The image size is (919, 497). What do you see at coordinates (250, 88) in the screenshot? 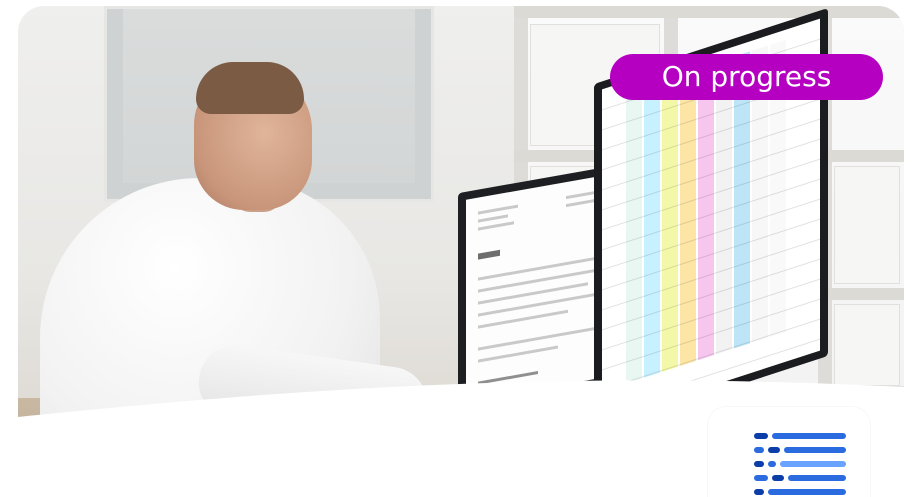
I see `man-hair` at bounding box center [250, 88].